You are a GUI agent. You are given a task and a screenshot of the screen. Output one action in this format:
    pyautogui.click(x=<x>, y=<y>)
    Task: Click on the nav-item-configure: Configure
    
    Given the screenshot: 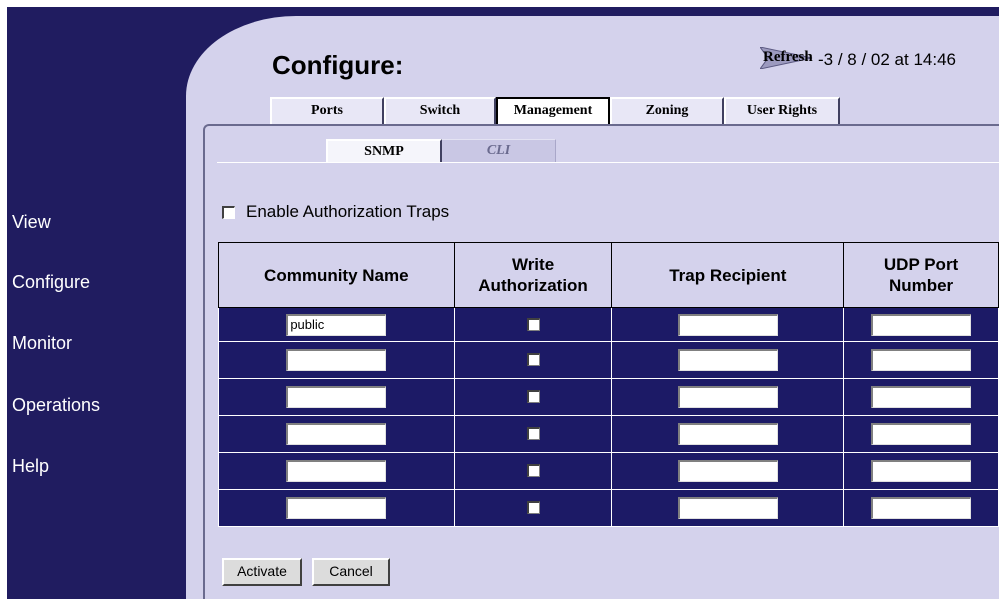 What is the action you would take?
    pyautogui.click(x=51, y=282)
    